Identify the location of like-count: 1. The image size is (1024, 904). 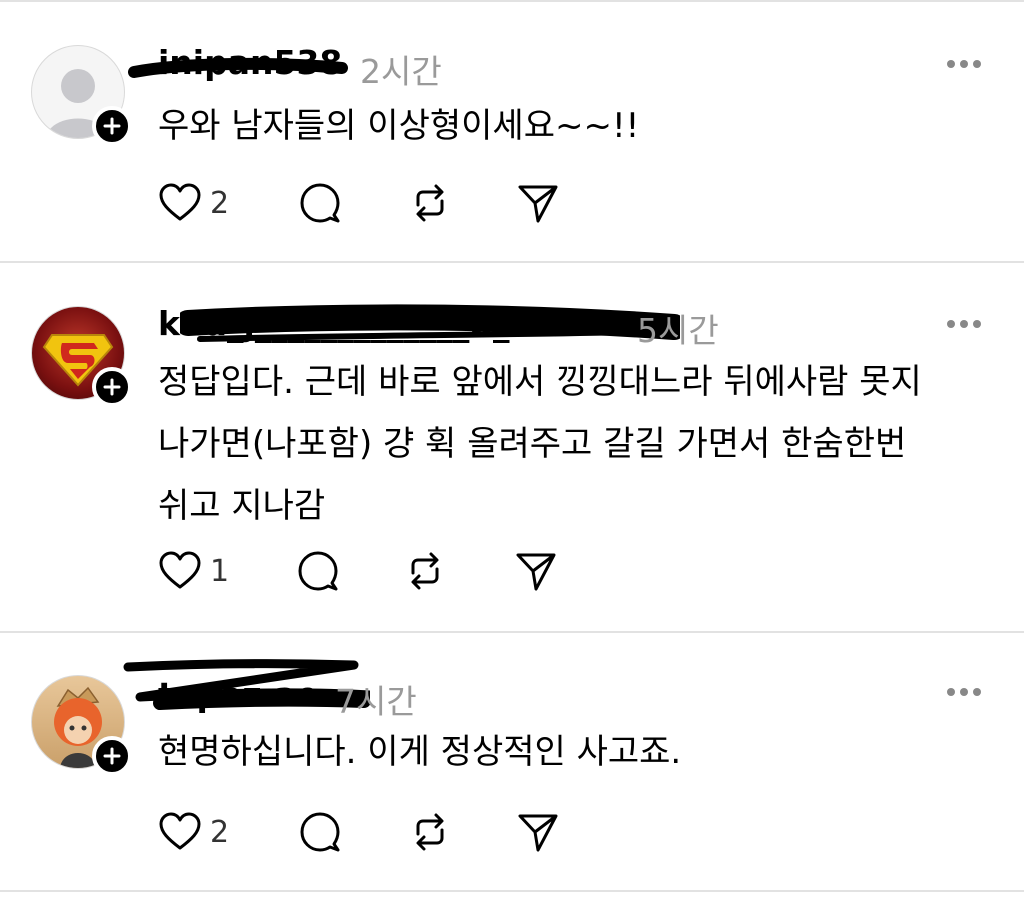
(220, 571).